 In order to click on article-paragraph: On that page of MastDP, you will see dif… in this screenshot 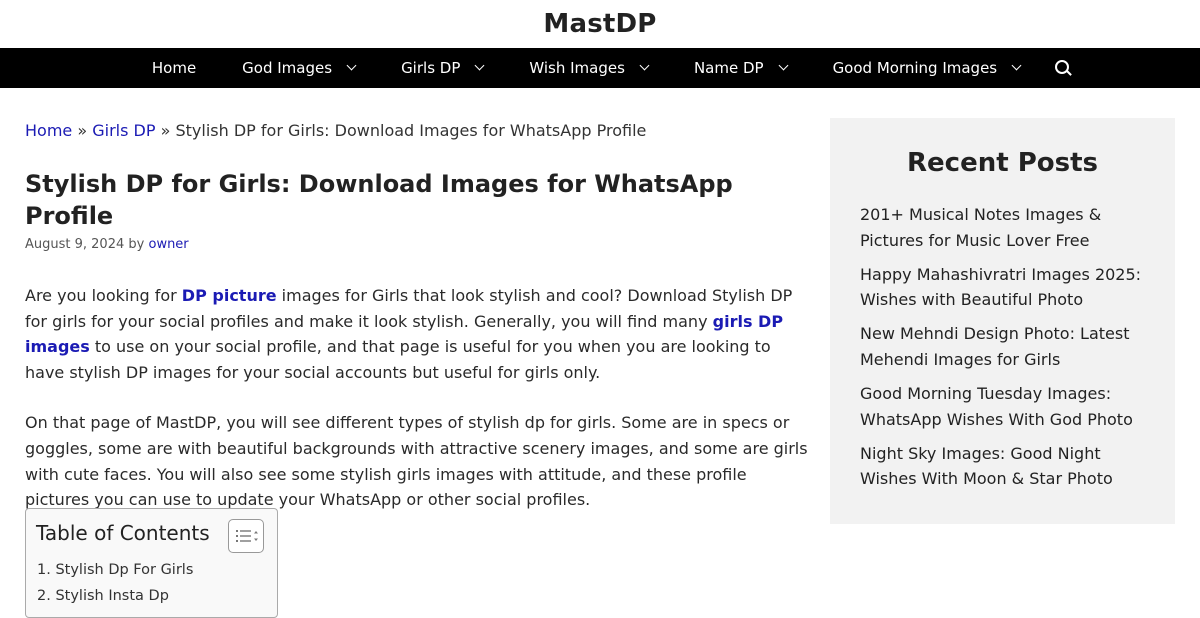, I will do `click(416, 461)`.